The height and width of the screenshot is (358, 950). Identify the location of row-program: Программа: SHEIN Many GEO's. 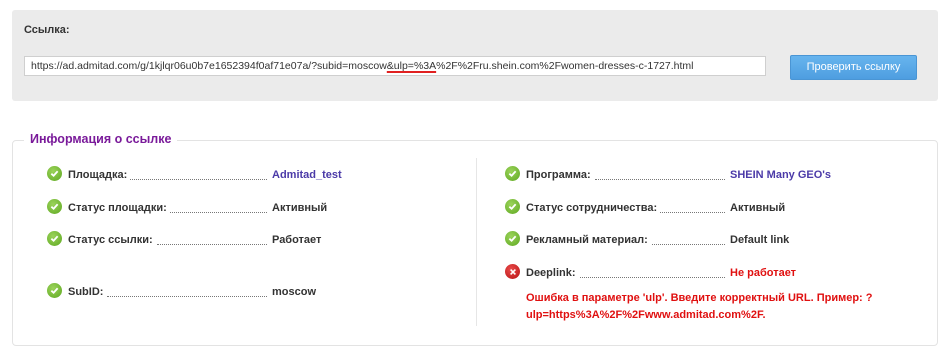
(705, 175).